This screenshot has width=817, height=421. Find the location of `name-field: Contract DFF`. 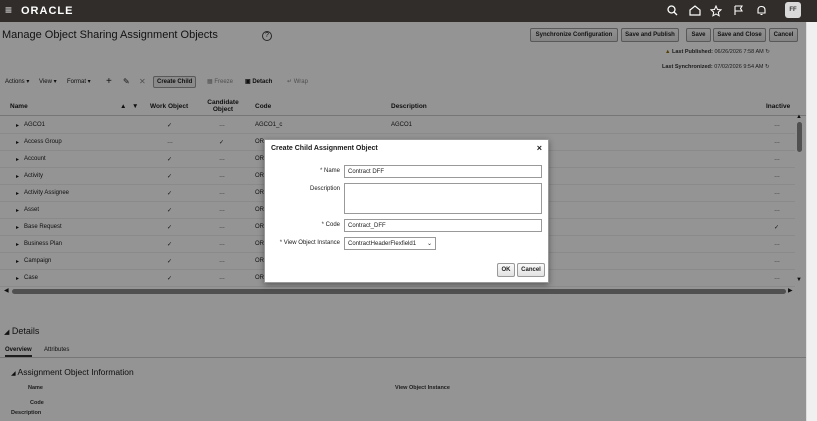

name-field: Contract DFF is located at coordinates (443, 171).